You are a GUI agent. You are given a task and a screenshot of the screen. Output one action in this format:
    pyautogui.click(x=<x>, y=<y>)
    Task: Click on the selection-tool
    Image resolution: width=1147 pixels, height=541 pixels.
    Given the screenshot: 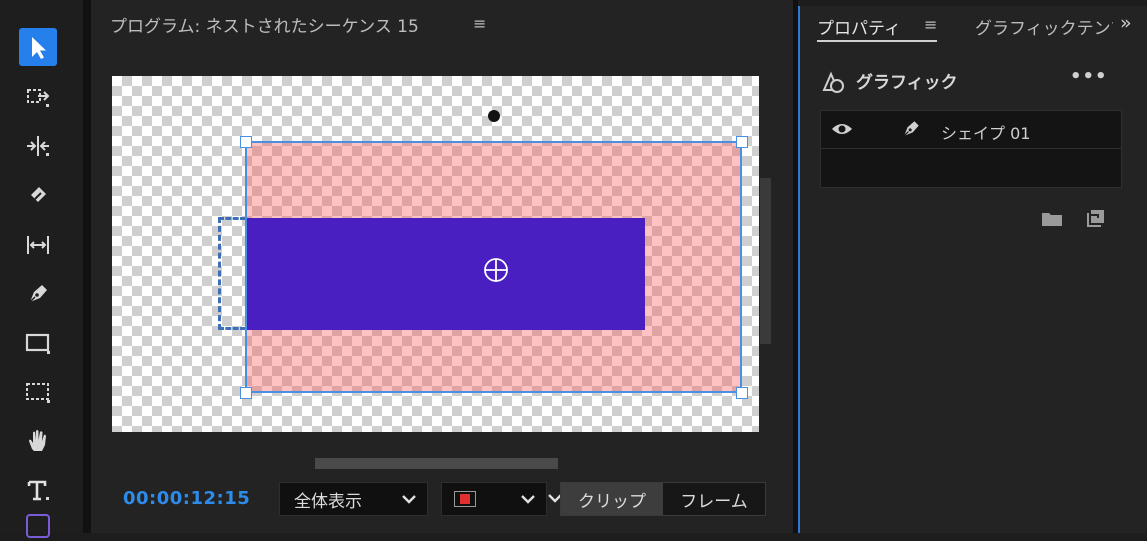 What is the action you would take?
    pyautogui.click(x=38, y=47)
    